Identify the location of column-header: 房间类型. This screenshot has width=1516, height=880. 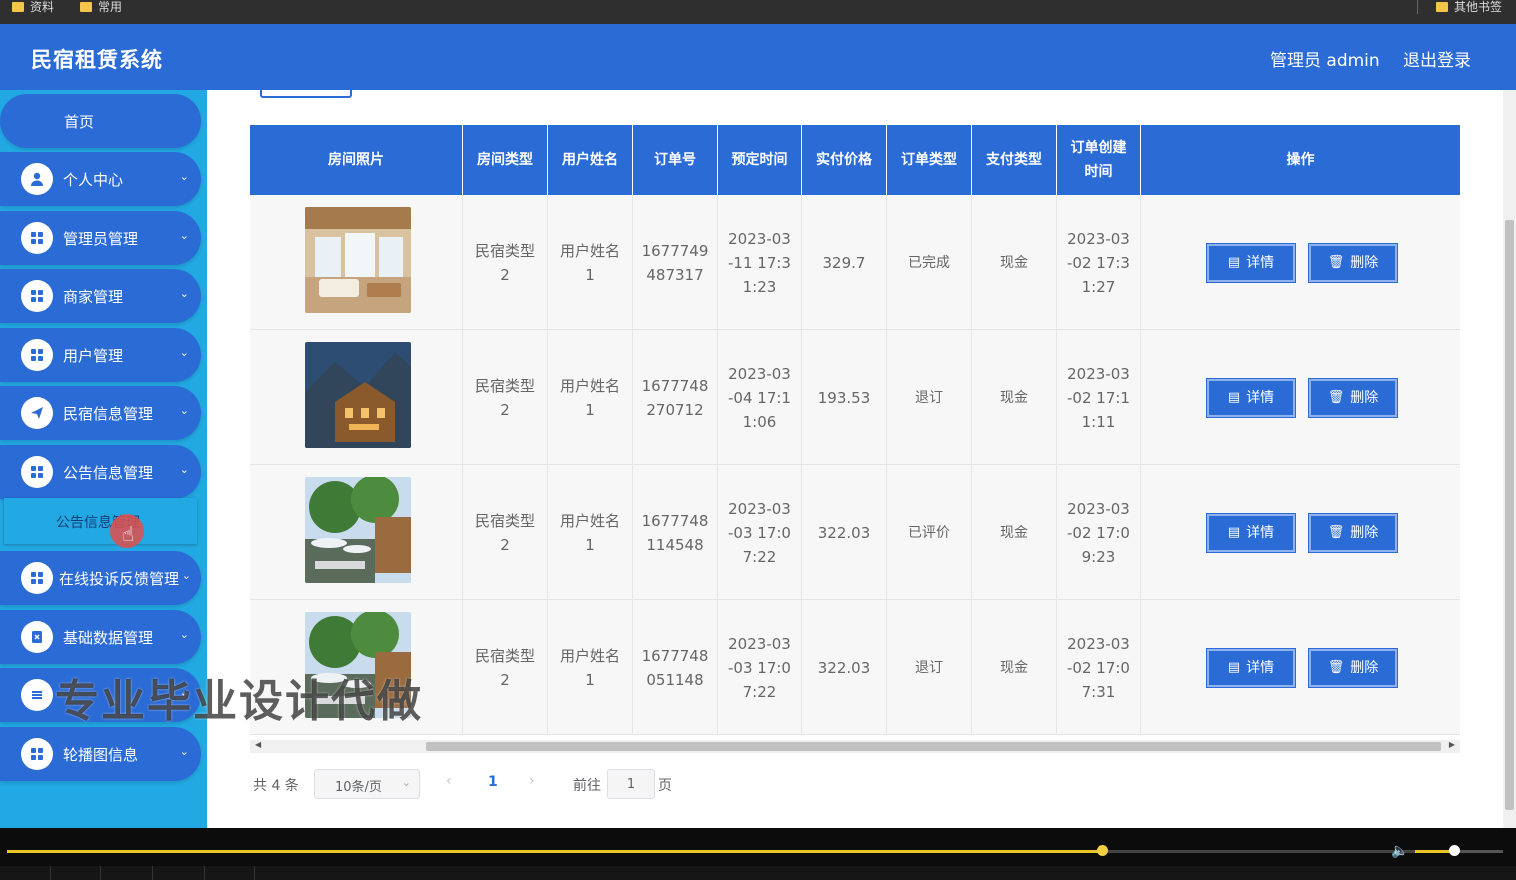
(505, 160).